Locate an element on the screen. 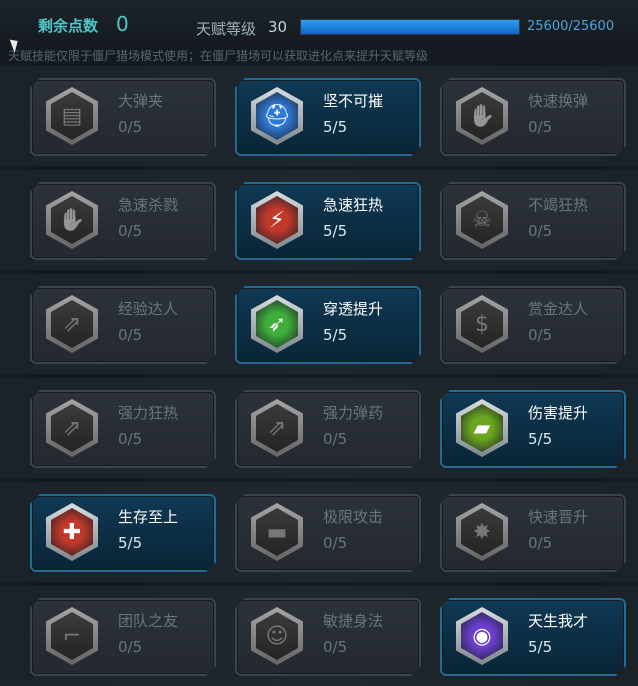 The image size is (638, 686). agile-icon: ☺ is located at coordinates (277, 636).